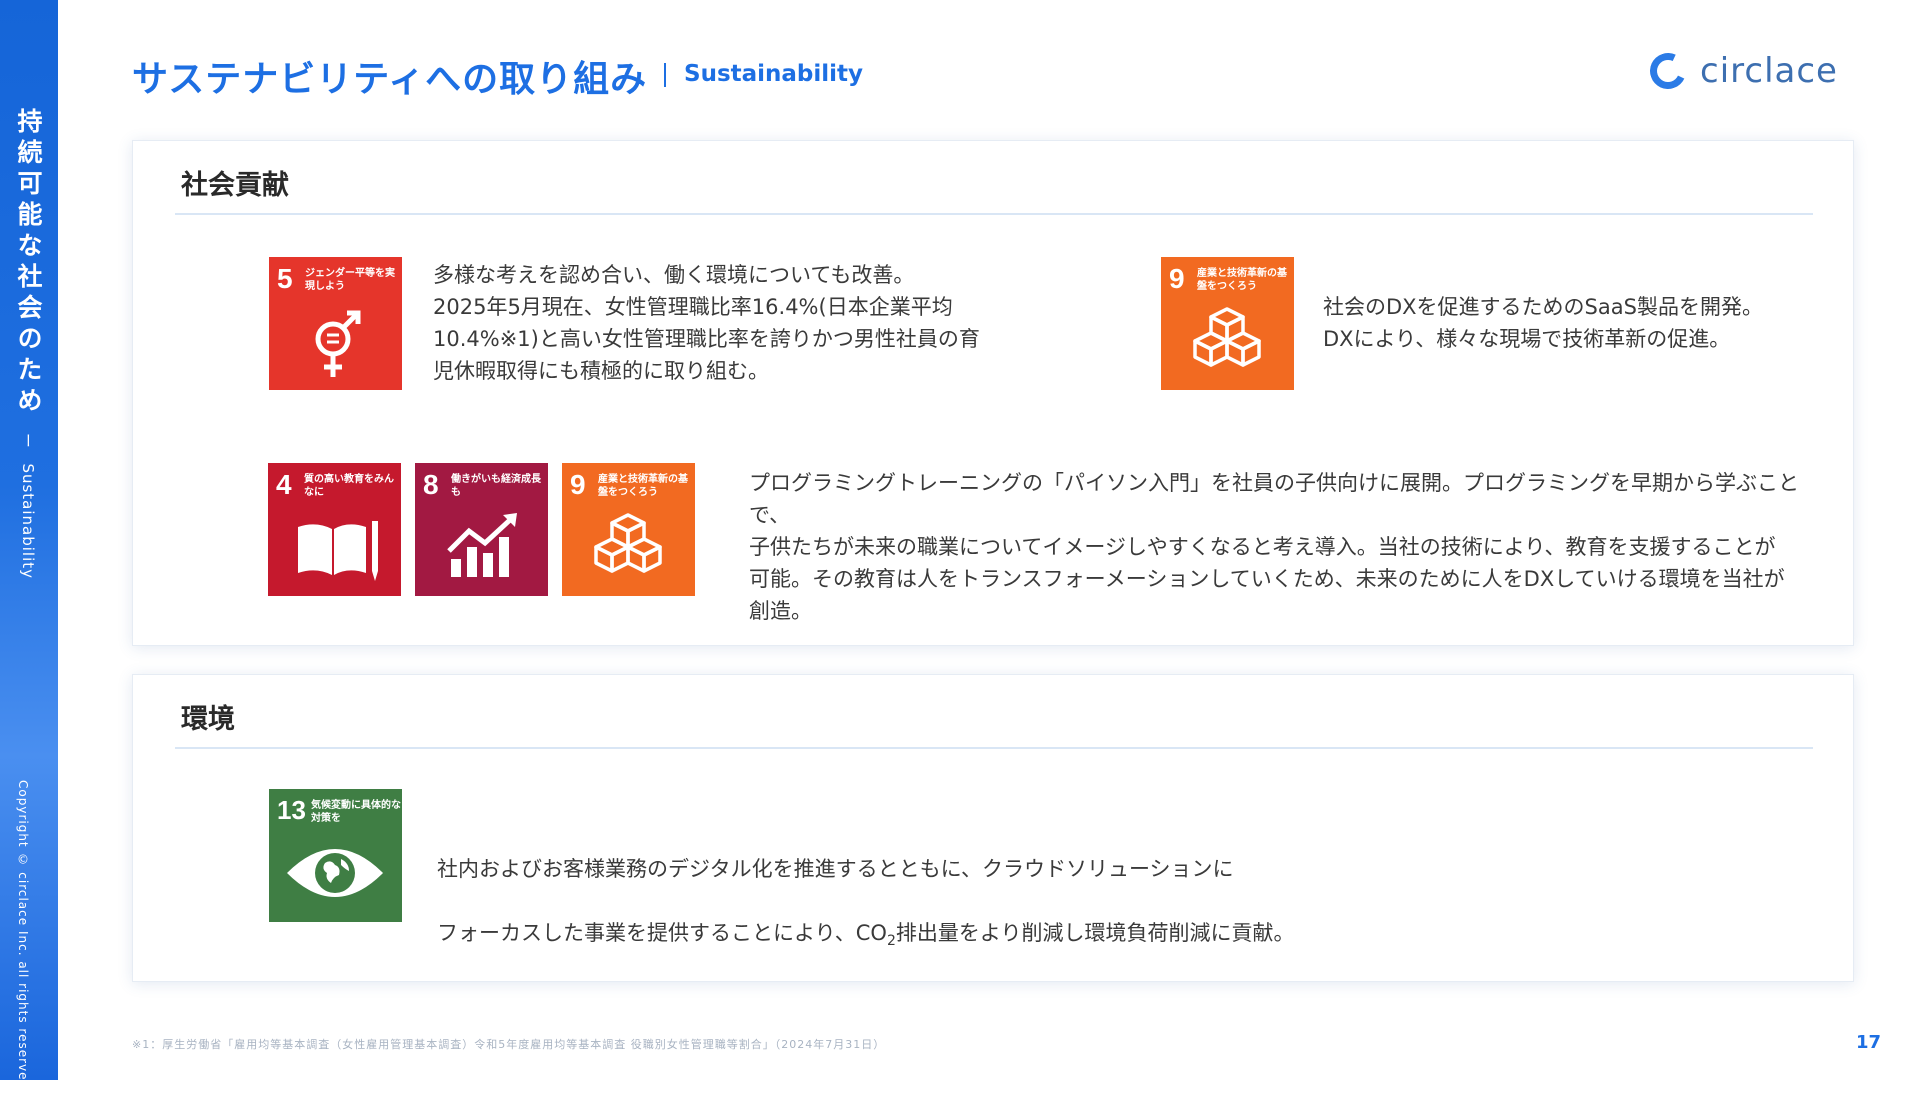  I want to click on gender-equality-icon, so click(338, 343).